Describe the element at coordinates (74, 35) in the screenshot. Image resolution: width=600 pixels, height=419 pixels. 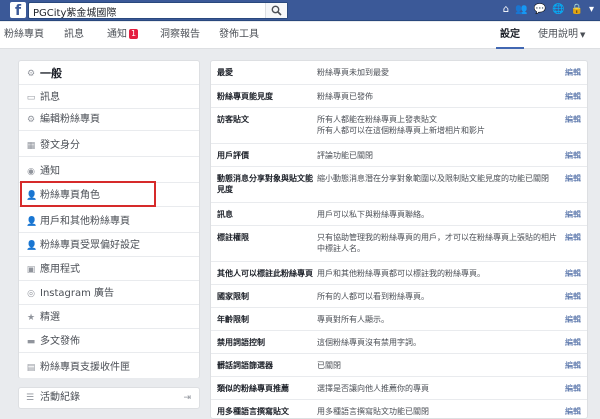
I see `tab-messages: 訊息` at that location.